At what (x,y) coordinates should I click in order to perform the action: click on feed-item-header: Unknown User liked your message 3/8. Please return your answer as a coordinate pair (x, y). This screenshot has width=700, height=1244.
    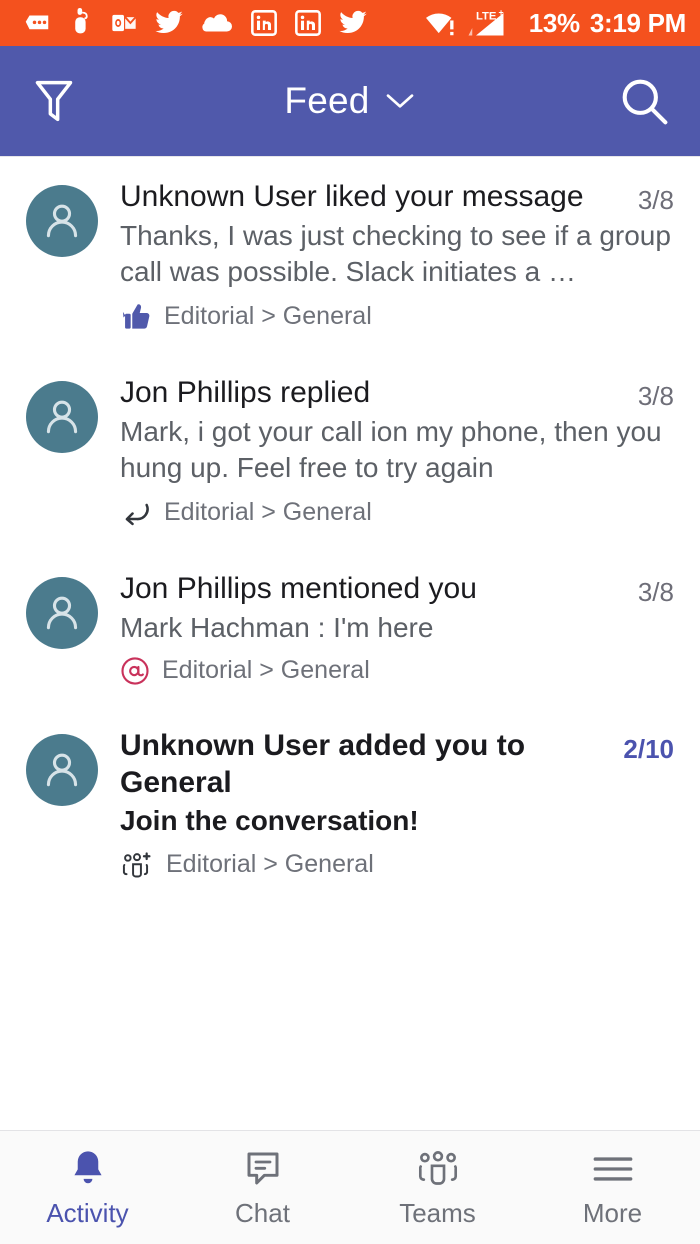
    Looking at the image, I should click on (397, 197).